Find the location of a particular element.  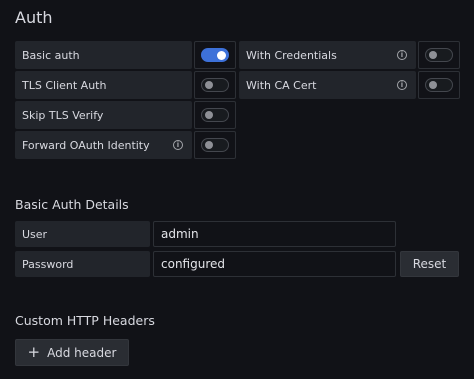

plus-icon: + is located at coordinates (34, 352).